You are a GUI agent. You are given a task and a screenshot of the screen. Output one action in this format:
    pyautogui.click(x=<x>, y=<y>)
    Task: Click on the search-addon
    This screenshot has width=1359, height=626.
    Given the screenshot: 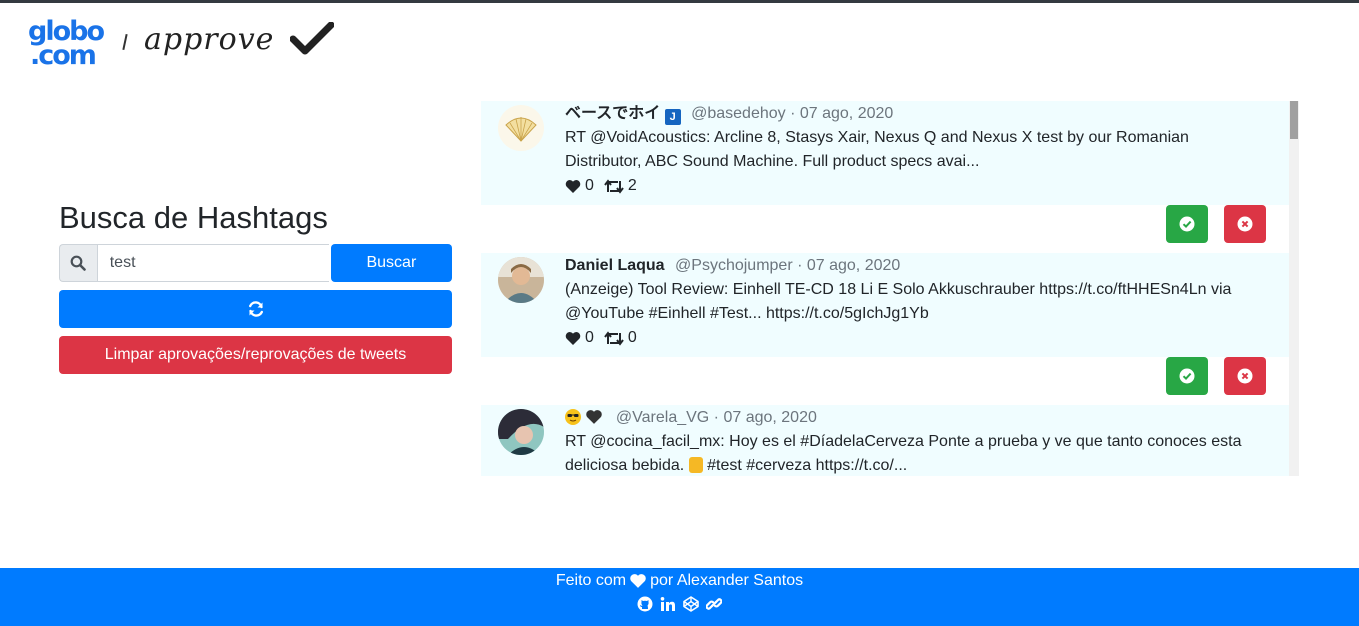 What is the action you would take?
    pyautogui.click(x=78, y=263)
    